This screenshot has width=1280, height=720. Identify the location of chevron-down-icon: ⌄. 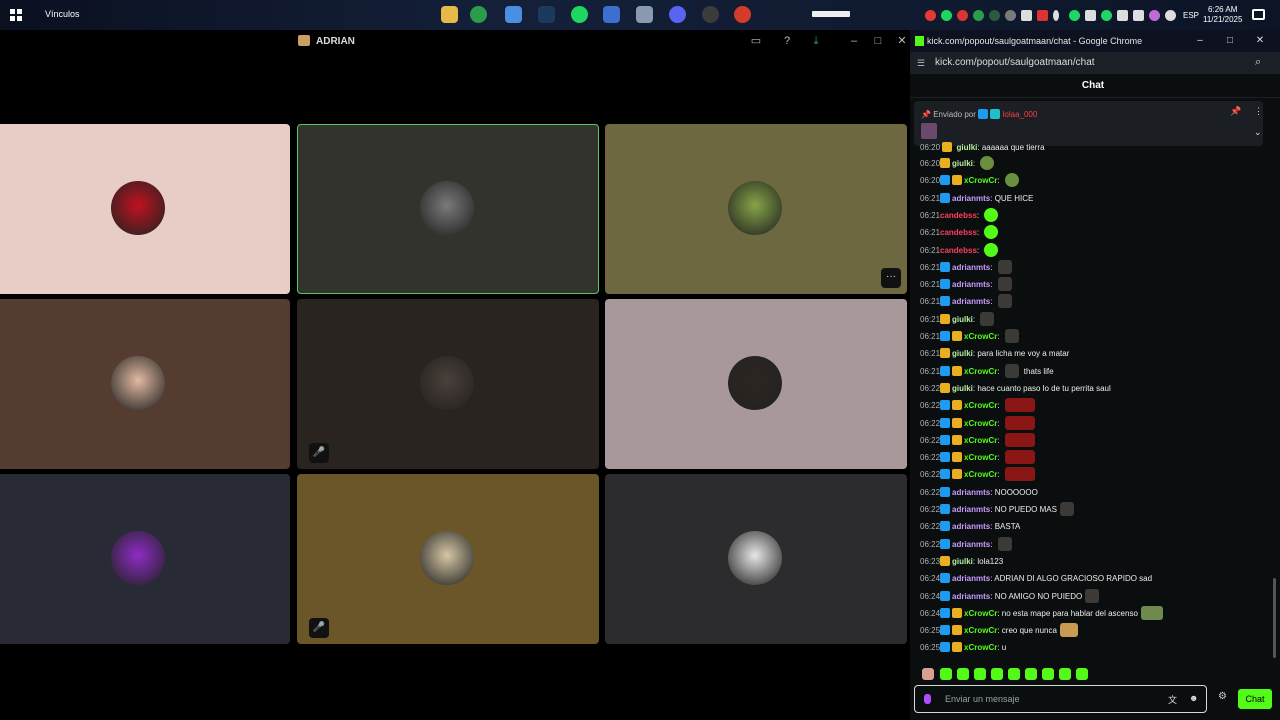
(1258, 132).